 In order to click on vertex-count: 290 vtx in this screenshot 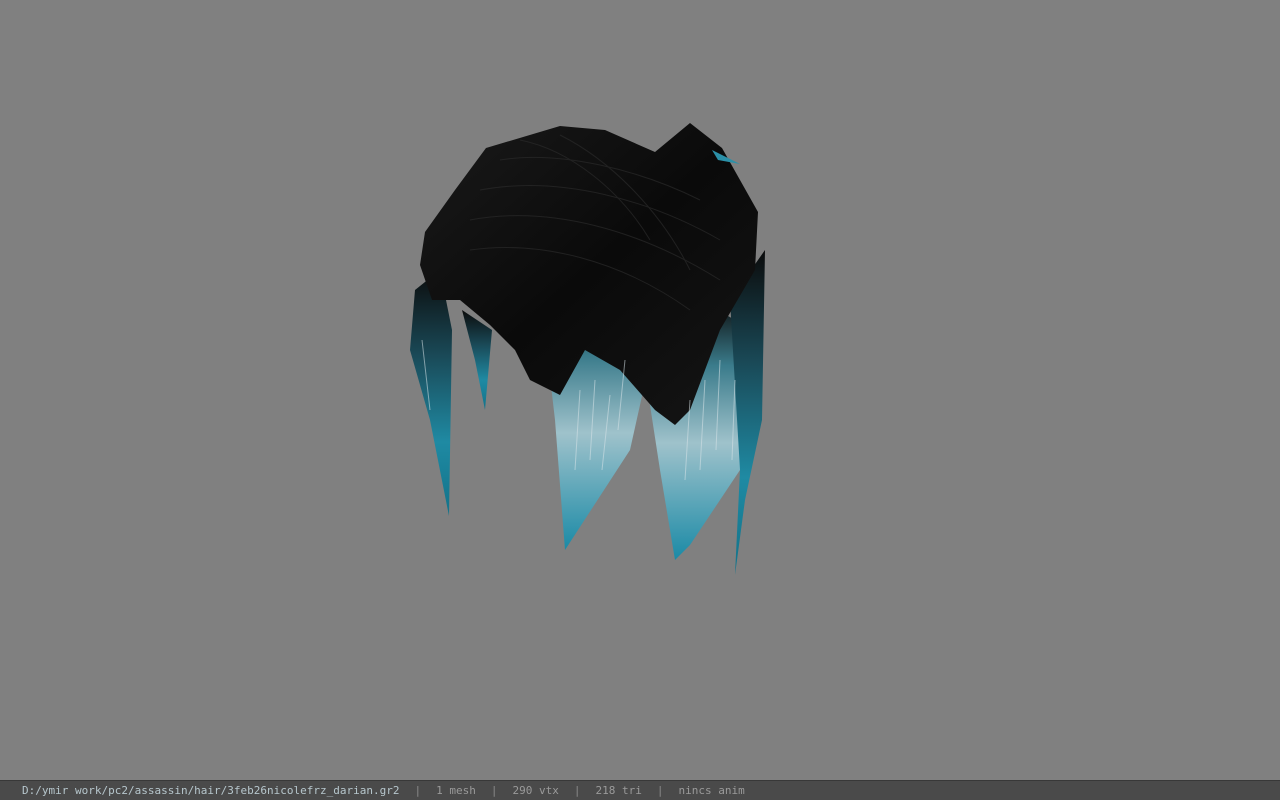, I will do `click(535, 790)`.